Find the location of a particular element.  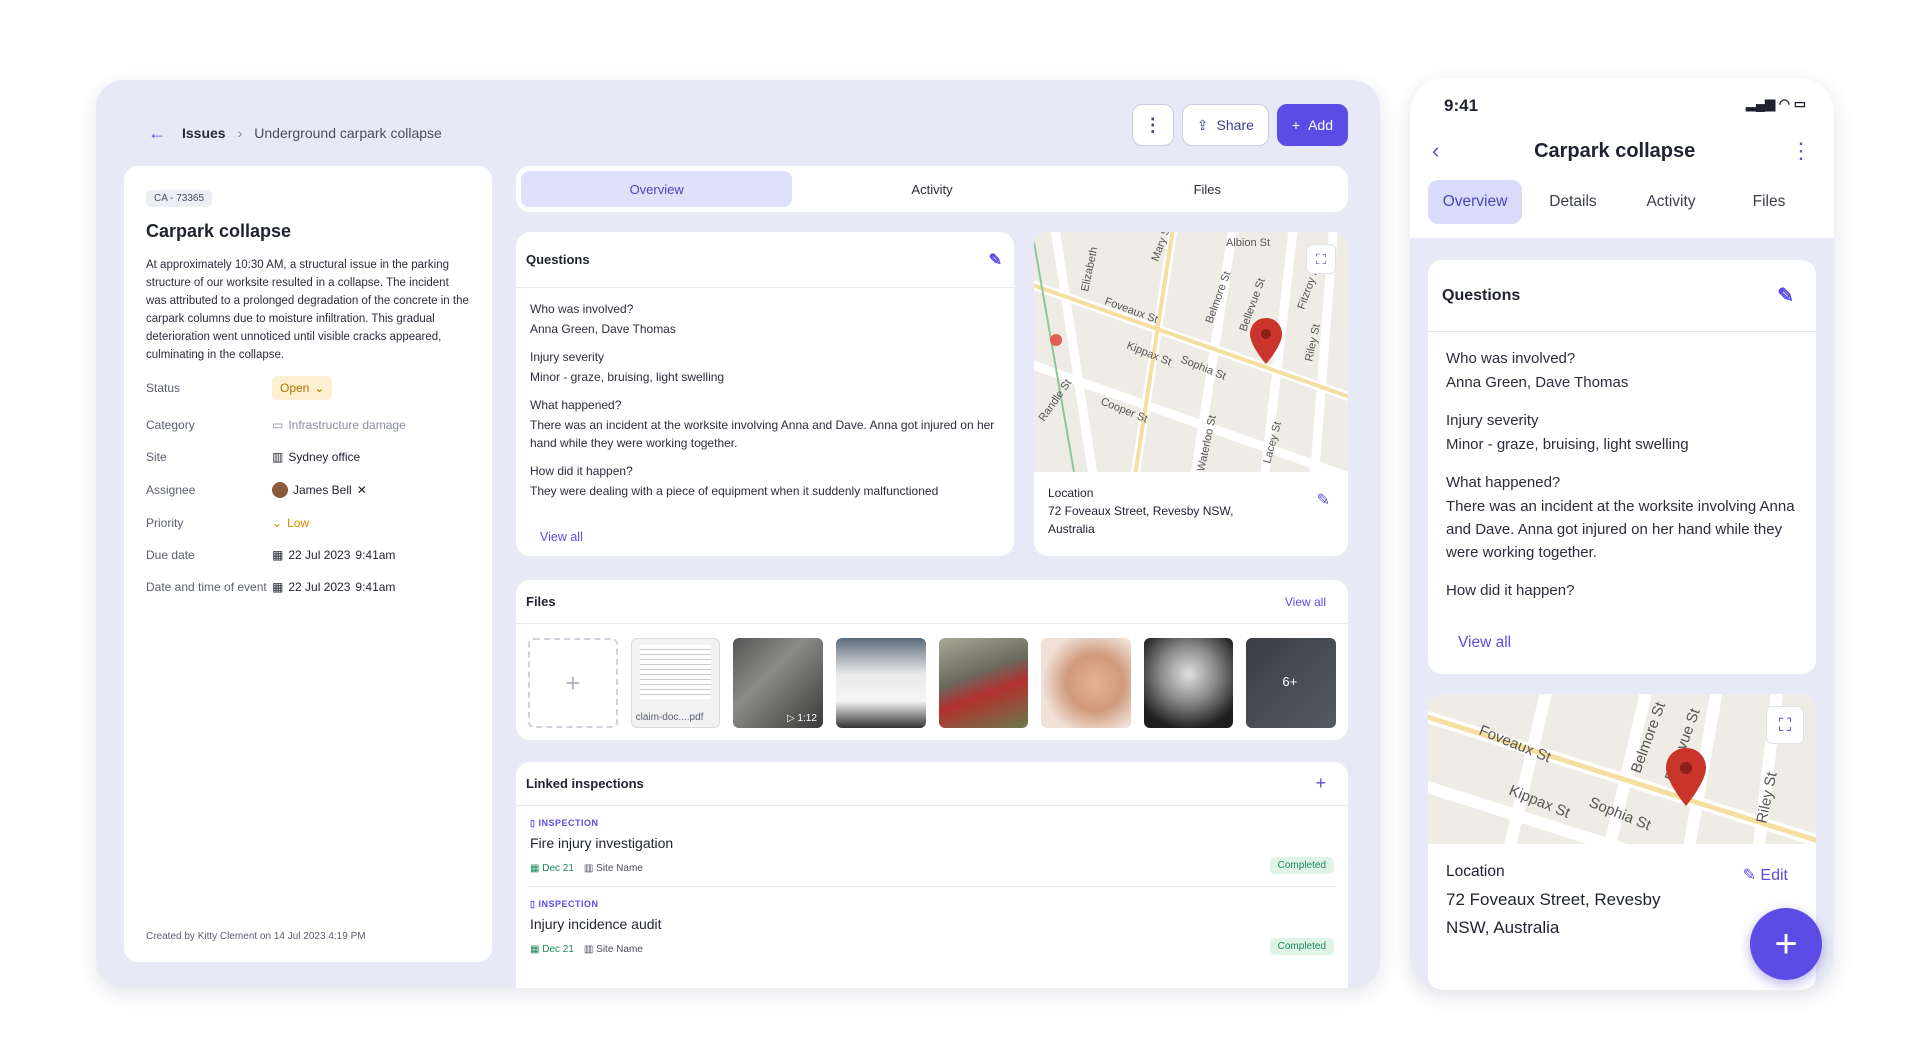

prop-label: Site is located at coordinates (156, 457).